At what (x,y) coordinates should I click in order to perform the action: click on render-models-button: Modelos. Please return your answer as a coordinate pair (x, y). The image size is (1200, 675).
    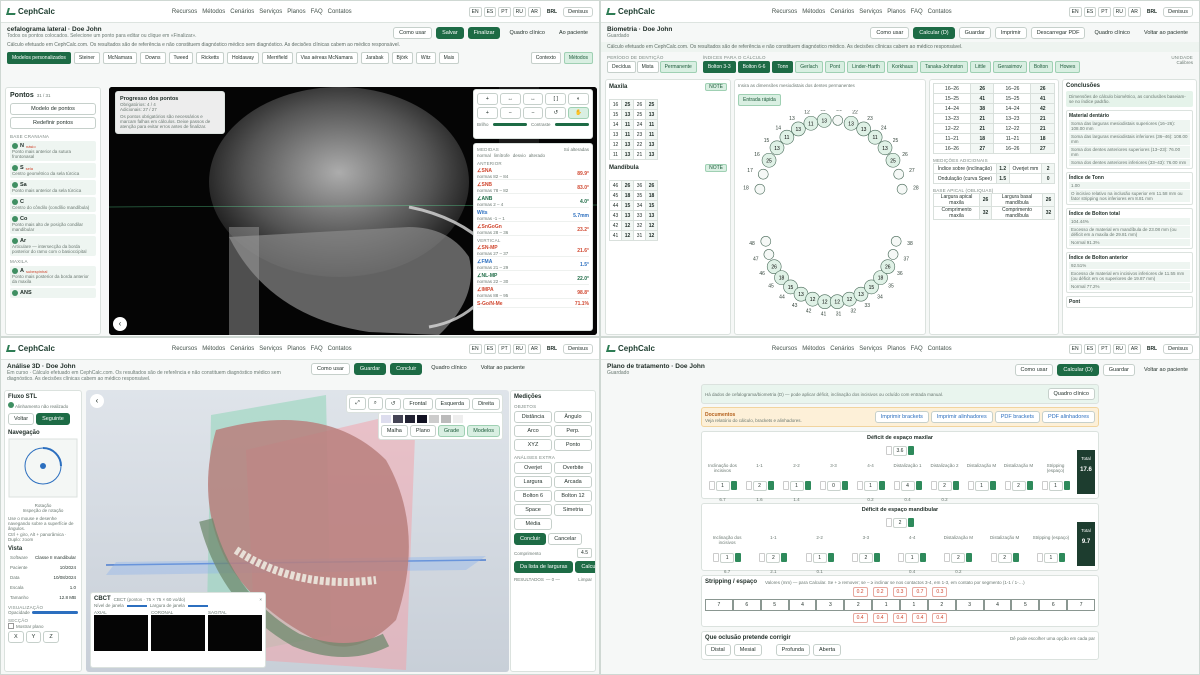
    Looking at the image, I should click on (483, 431).